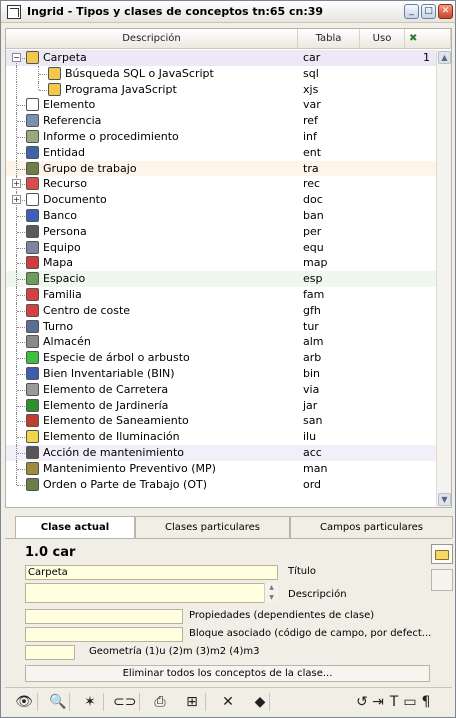 This screenshot has width=456, height=718. I want to click on titulo-field: Carpeta, so click(151, 572).